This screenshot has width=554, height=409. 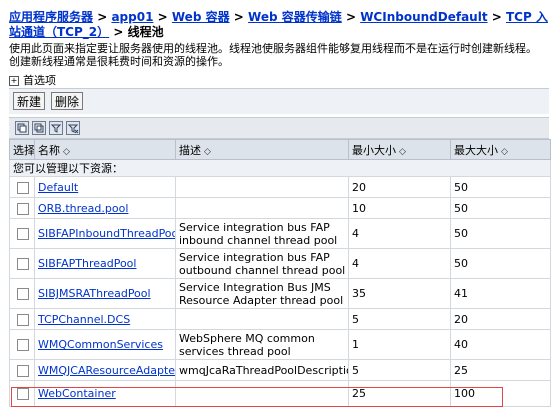 I want to click on row-min-size: 20, so click(x=399, y=187).